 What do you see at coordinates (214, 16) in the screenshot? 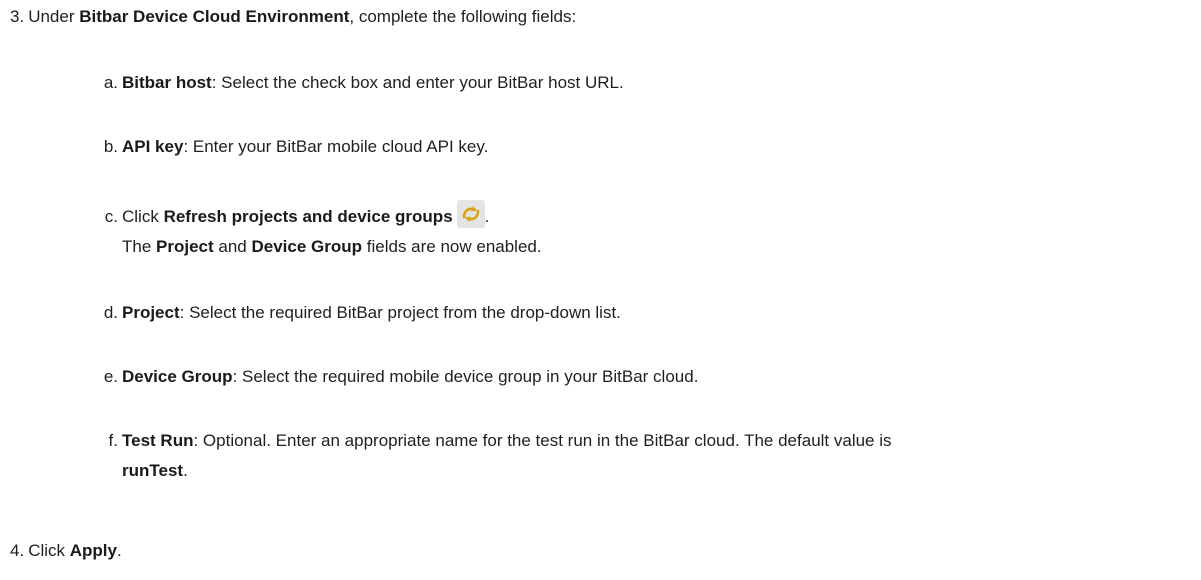
I see `section-name: Bitbar Device Cloud Environment` at bounding box center [214, 16].